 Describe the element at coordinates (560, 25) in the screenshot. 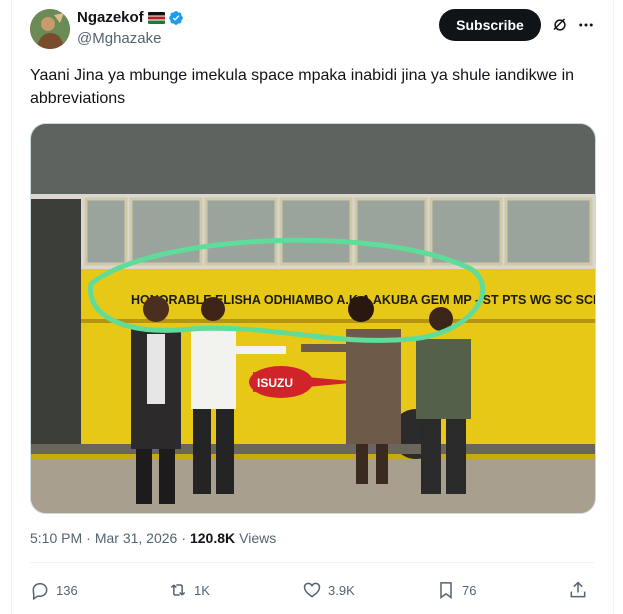

I see `grok-icon` at that location.